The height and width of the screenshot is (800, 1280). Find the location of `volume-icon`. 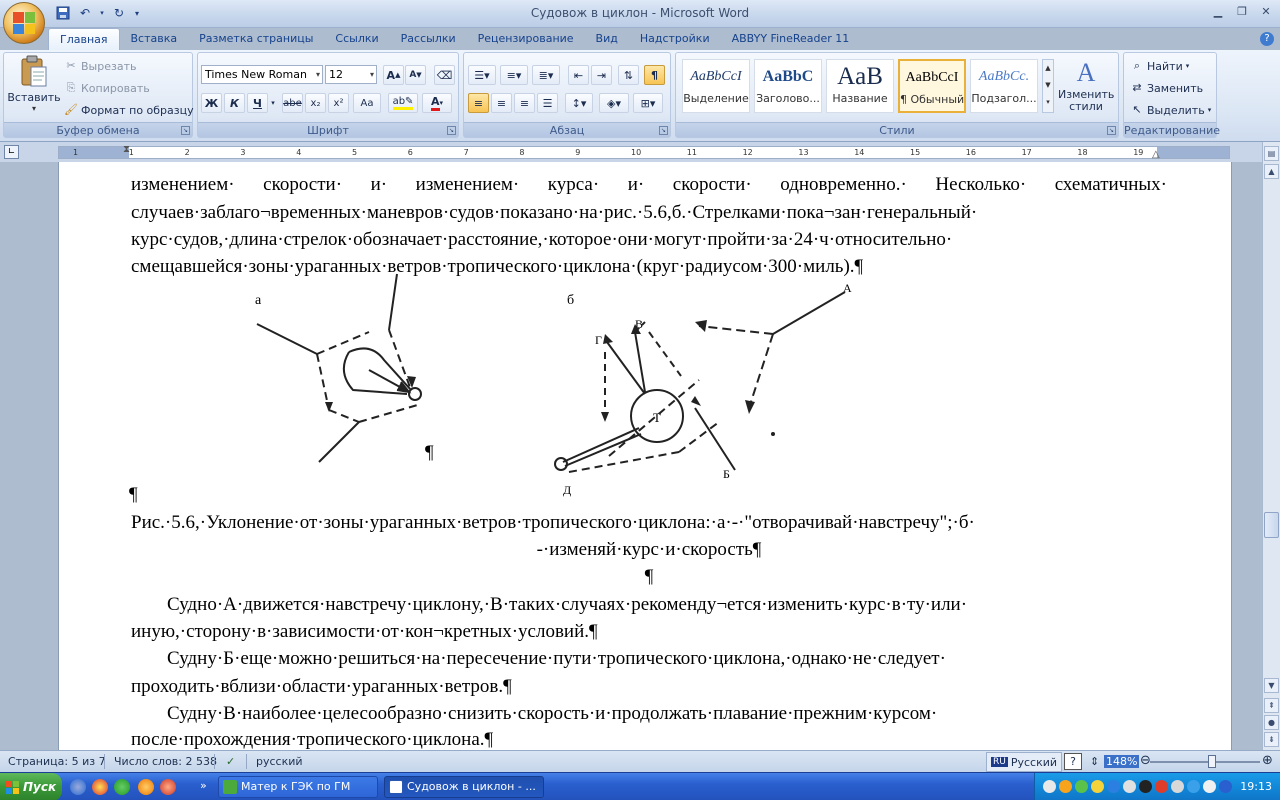

volume-icon is located at coordinates (1177, 786).